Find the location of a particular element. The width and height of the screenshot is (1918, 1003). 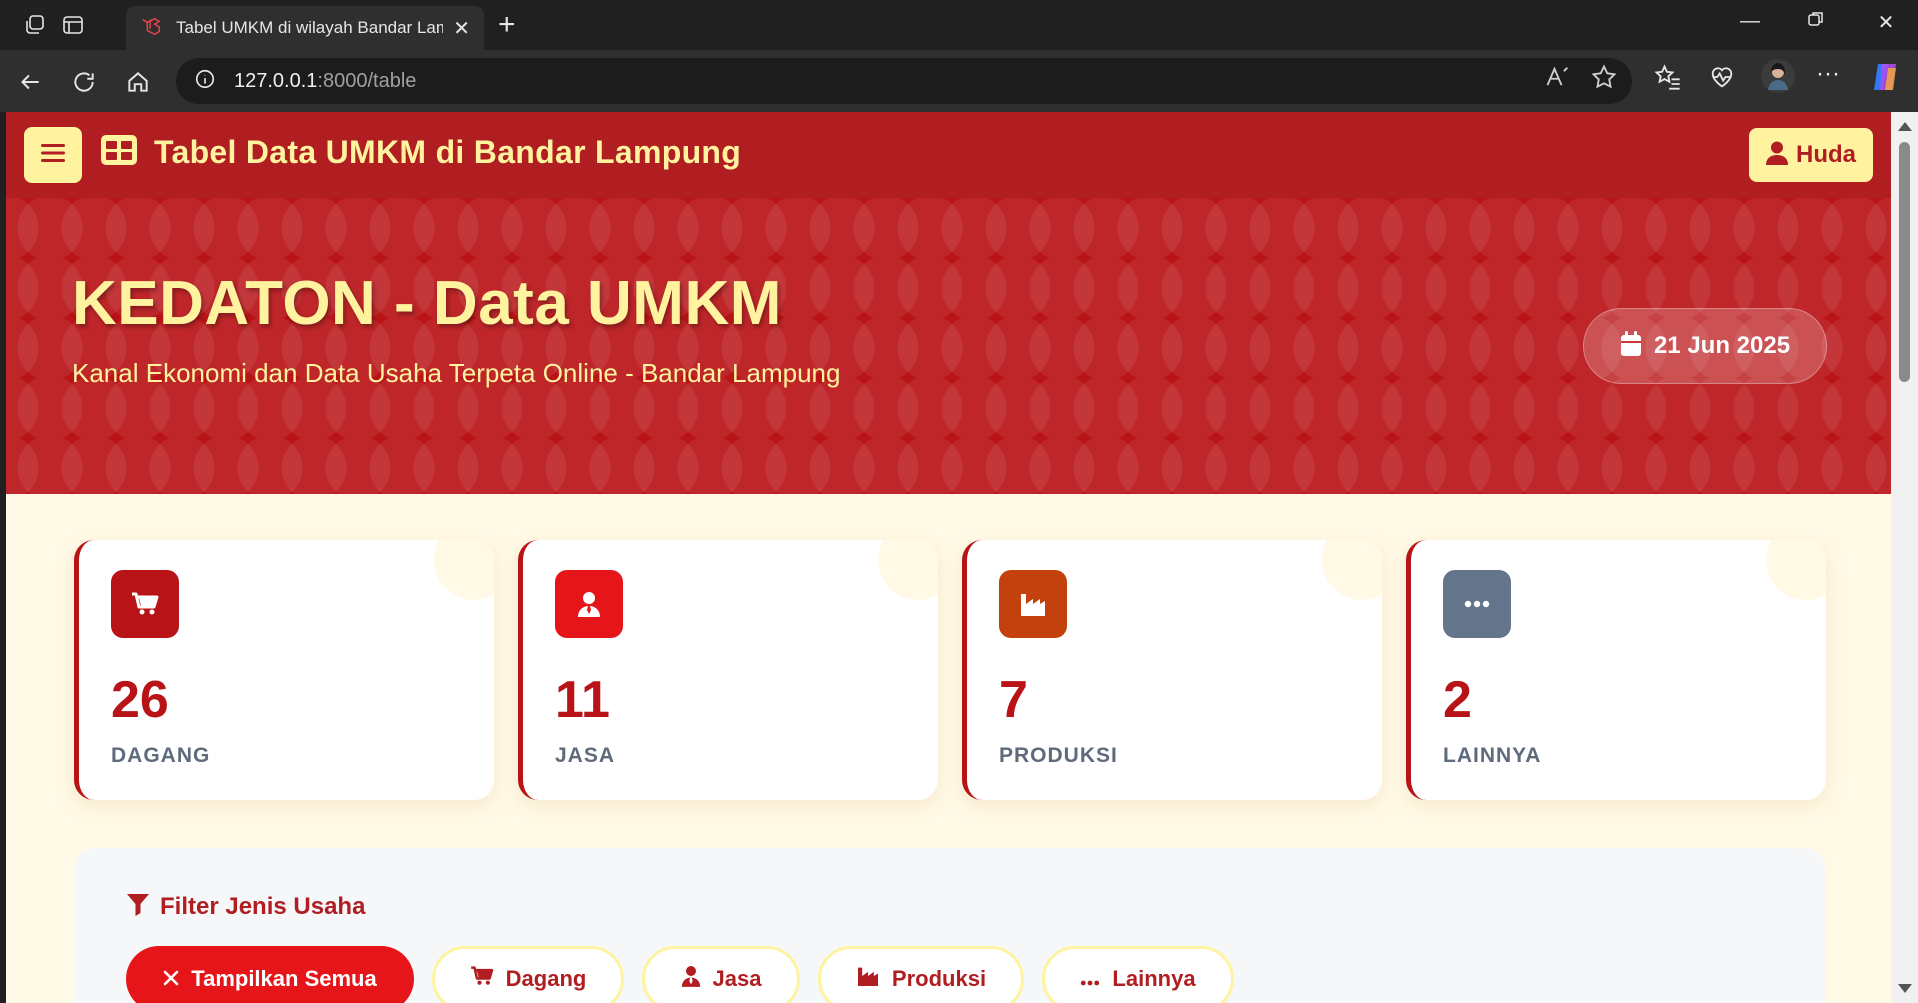

scroll-down-arrow-icon is located at coordinates (1905, 988).